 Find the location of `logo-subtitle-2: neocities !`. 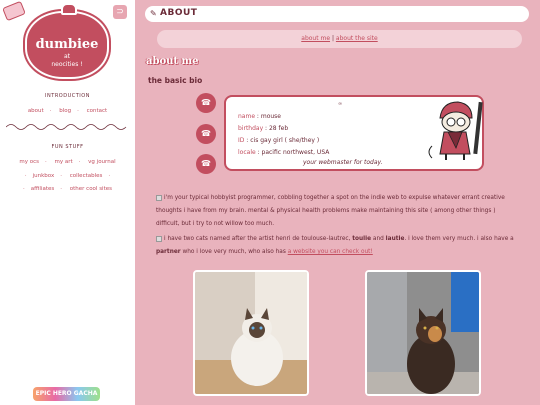

logo-subtitle-2: neocities ! is located at coordinates (67, 64).